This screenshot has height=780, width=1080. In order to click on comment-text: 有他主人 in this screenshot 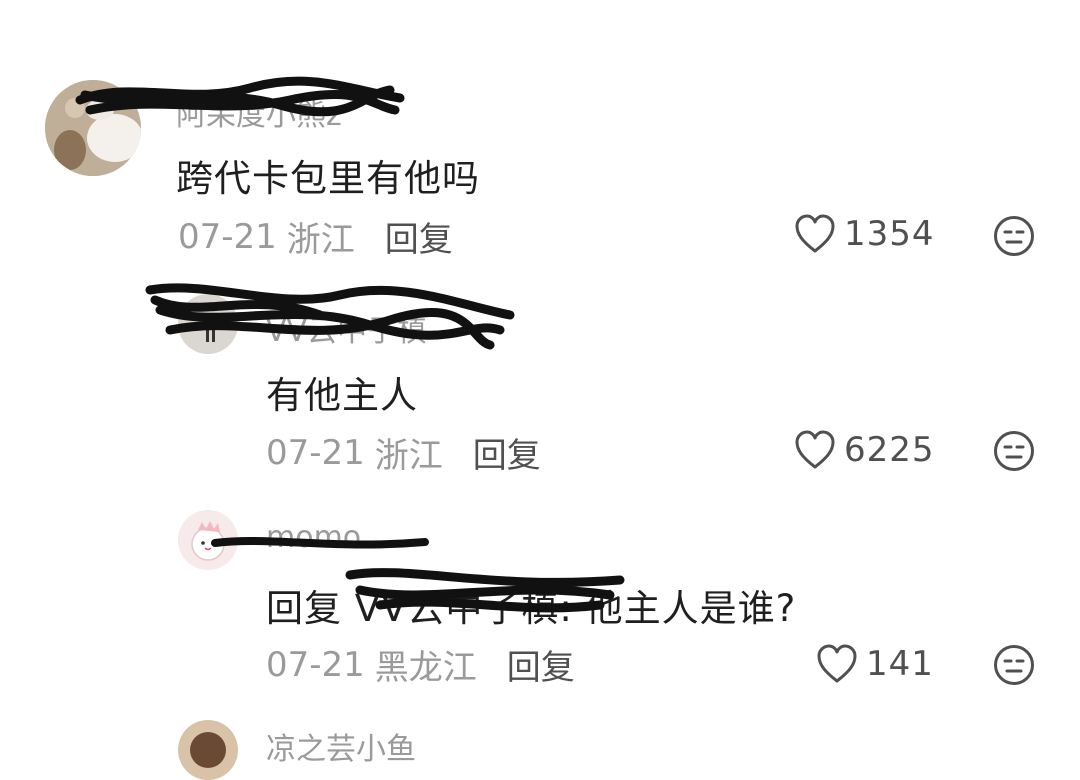, I will do `click(342, 395)`.